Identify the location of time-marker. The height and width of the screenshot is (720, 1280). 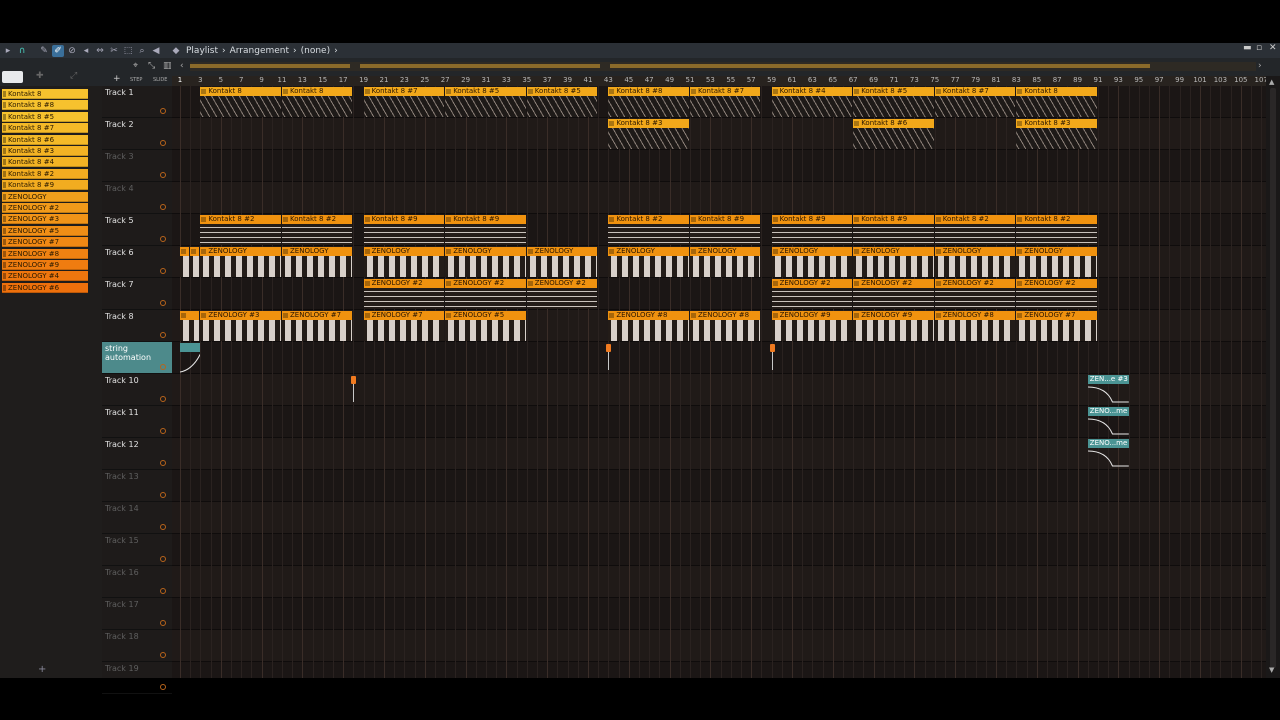
(609, 348).